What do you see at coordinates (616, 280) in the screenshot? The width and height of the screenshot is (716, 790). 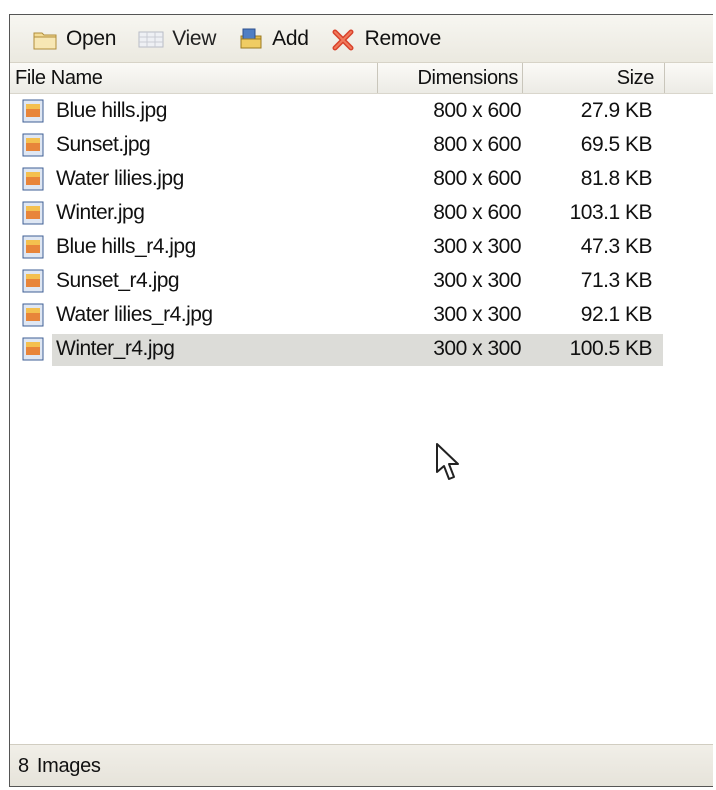 I see `file-size: 71.3 KB` at bounding box center [616, 280].